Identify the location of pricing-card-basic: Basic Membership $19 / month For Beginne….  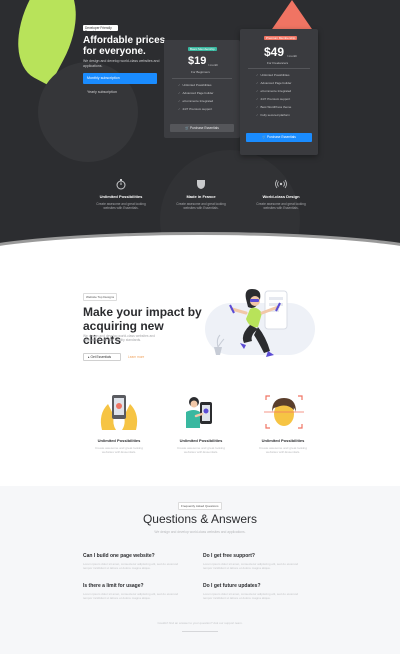
(202, 89).